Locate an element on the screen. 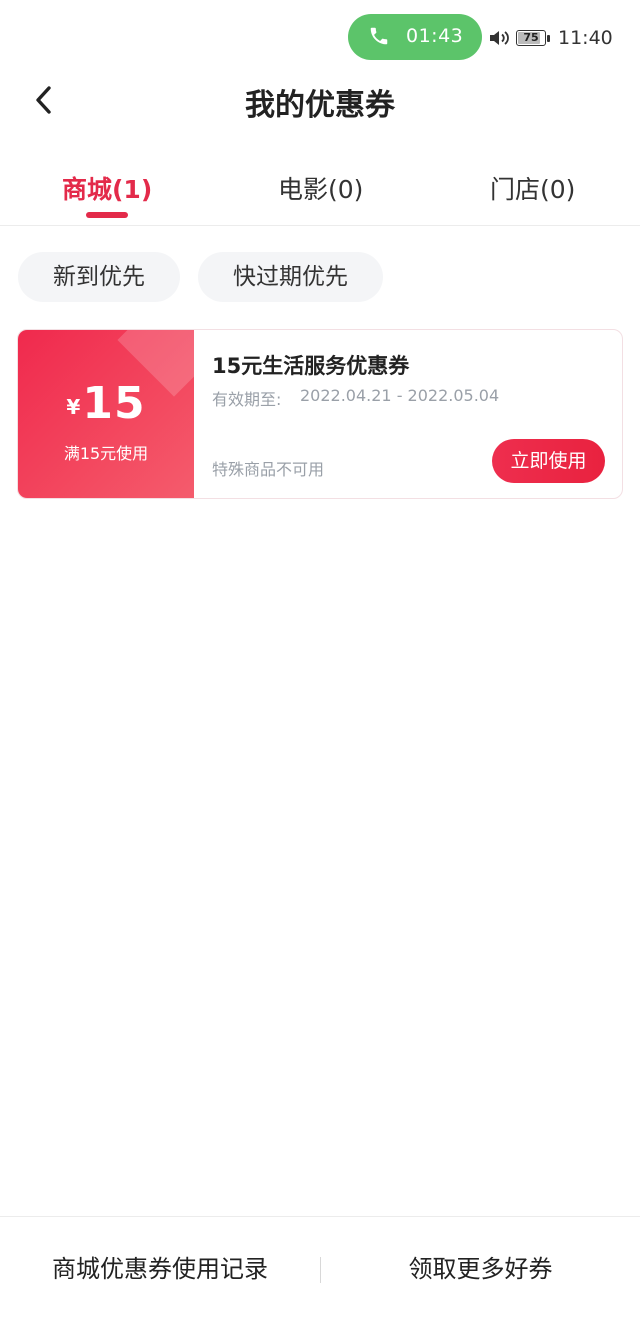 The image size is (640, 1320). call-duration: 01:43 is located at coordinates (435, 36).